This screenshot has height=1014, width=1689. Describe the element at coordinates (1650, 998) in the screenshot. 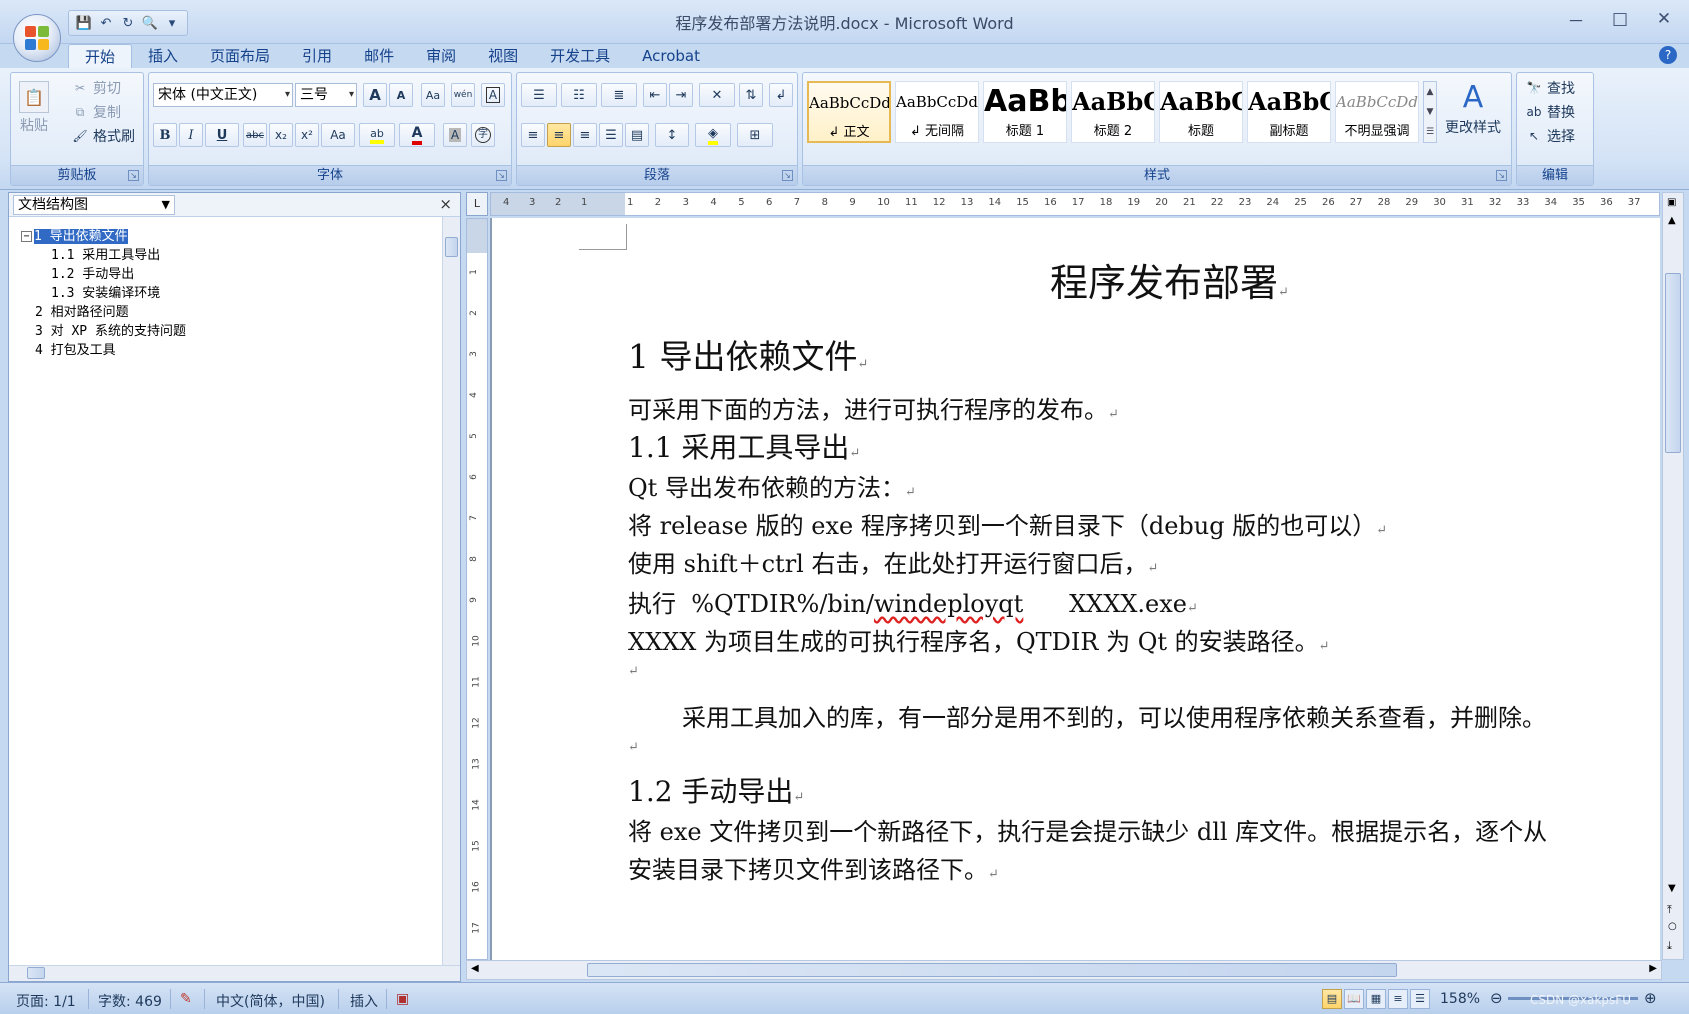

I see `zoom-in-icon: ⊕` at that location.